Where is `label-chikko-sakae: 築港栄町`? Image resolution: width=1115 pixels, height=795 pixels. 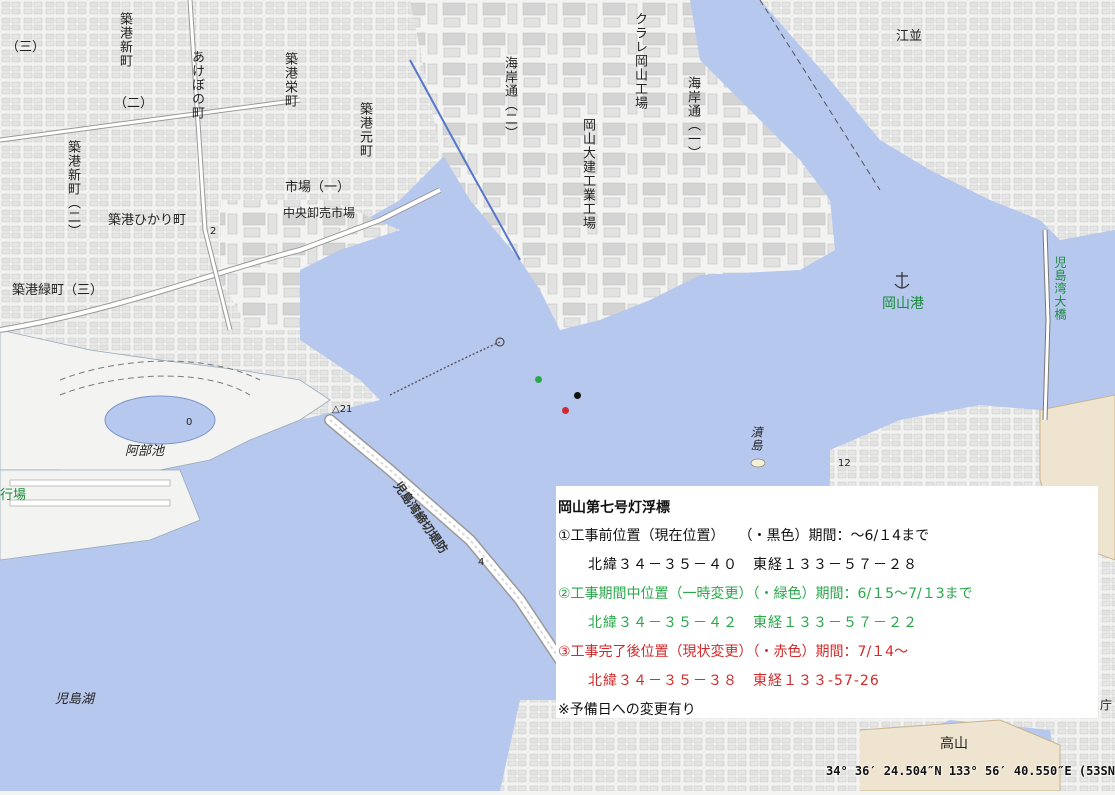 label-chikko-sakae: 築港栄町 is located at coordinates (289, 80).